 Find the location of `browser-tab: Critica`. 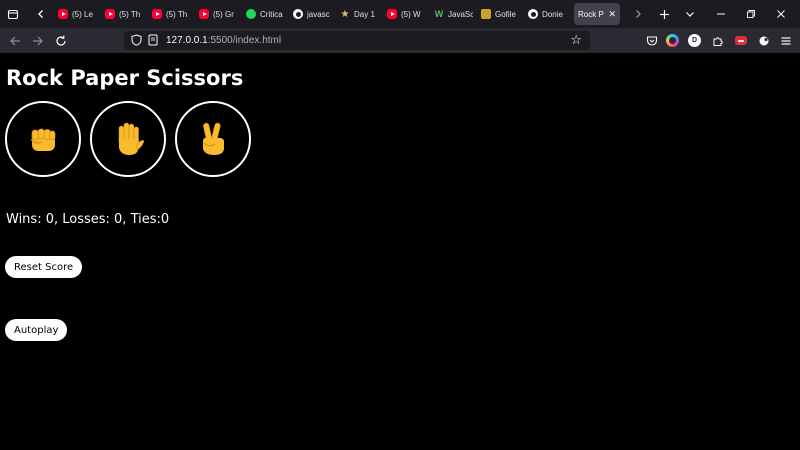

browser-tab: Critica is located at coordinates (265, 14).